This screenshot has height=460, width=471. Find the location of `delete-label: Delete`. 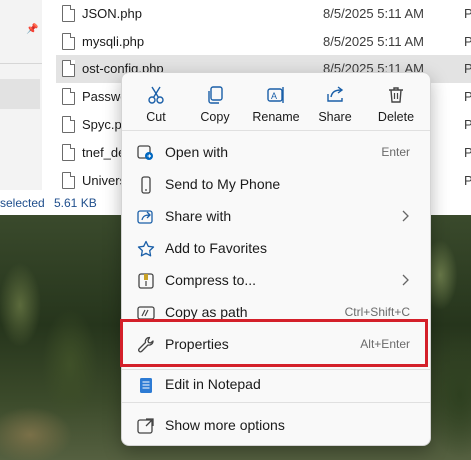

delete-label: Delete is located at coordinates (396, 117).